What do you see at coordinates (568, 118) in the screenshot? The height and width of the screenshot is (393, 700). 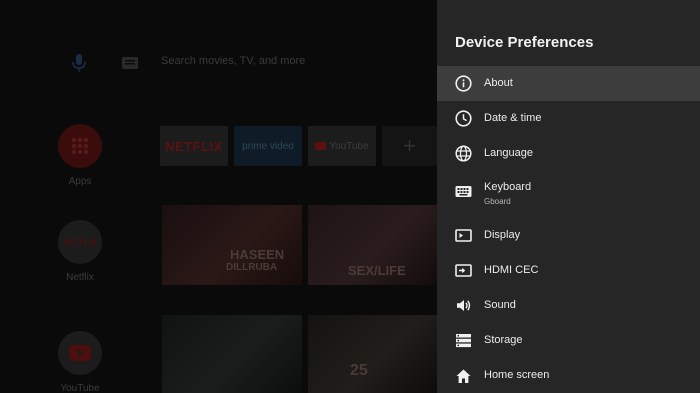 I see `menu-item-date-time: Date & time` at bounding box center [568, 118].